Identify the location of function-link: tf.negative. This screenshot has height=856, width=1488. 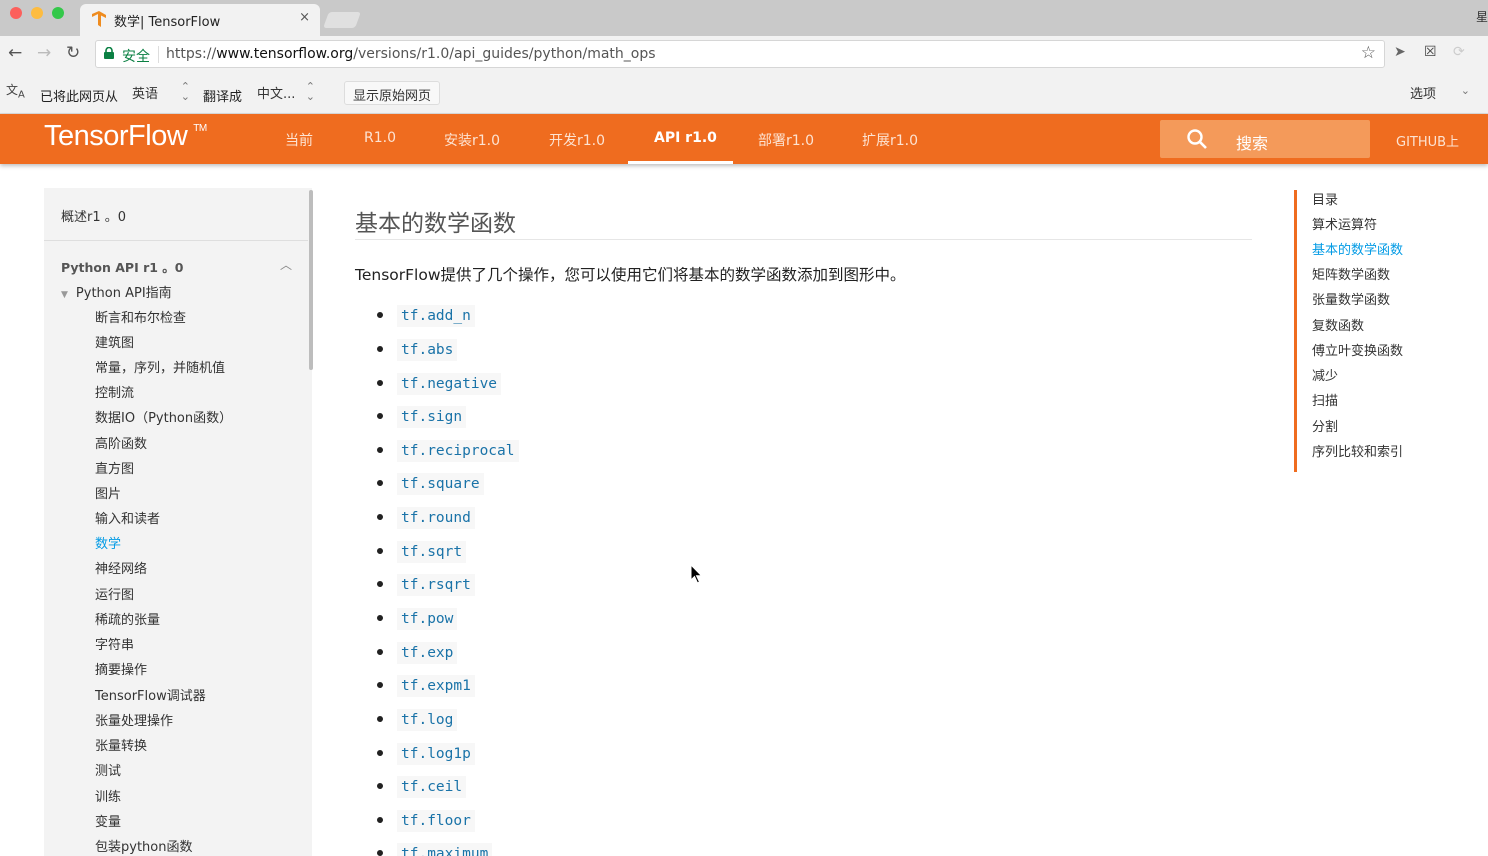
(449, 384).